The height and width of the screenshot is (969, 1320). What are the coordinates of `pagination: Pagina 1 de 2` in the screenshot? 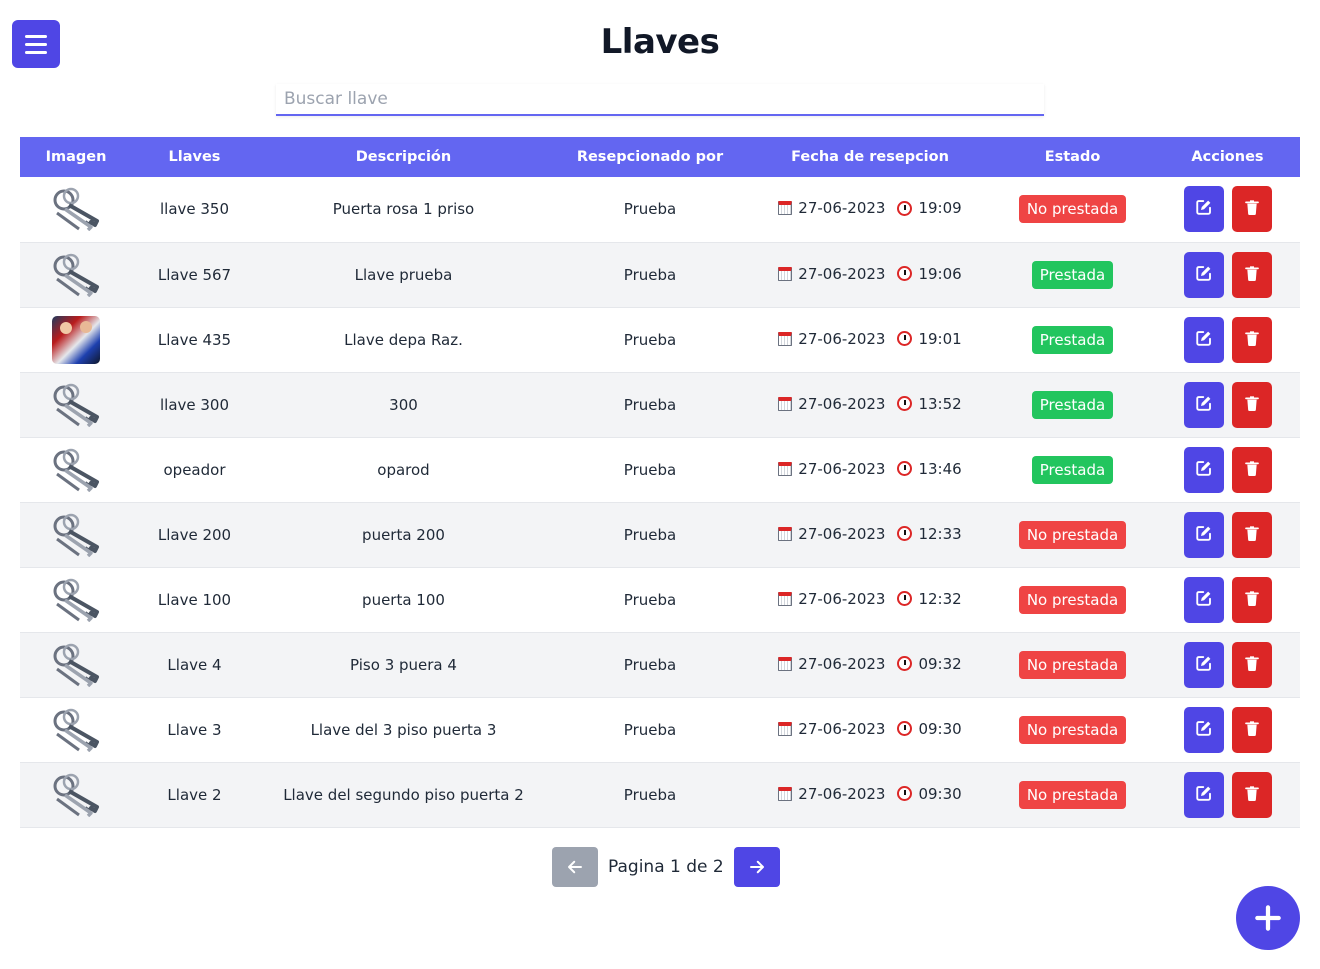 It's located at (666, 867).